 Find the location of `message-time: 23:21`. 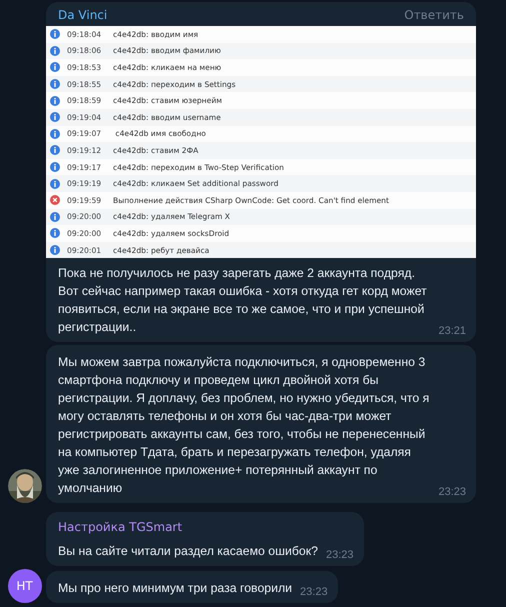

message-time: 23:21 is located at coordinates (452, 332).